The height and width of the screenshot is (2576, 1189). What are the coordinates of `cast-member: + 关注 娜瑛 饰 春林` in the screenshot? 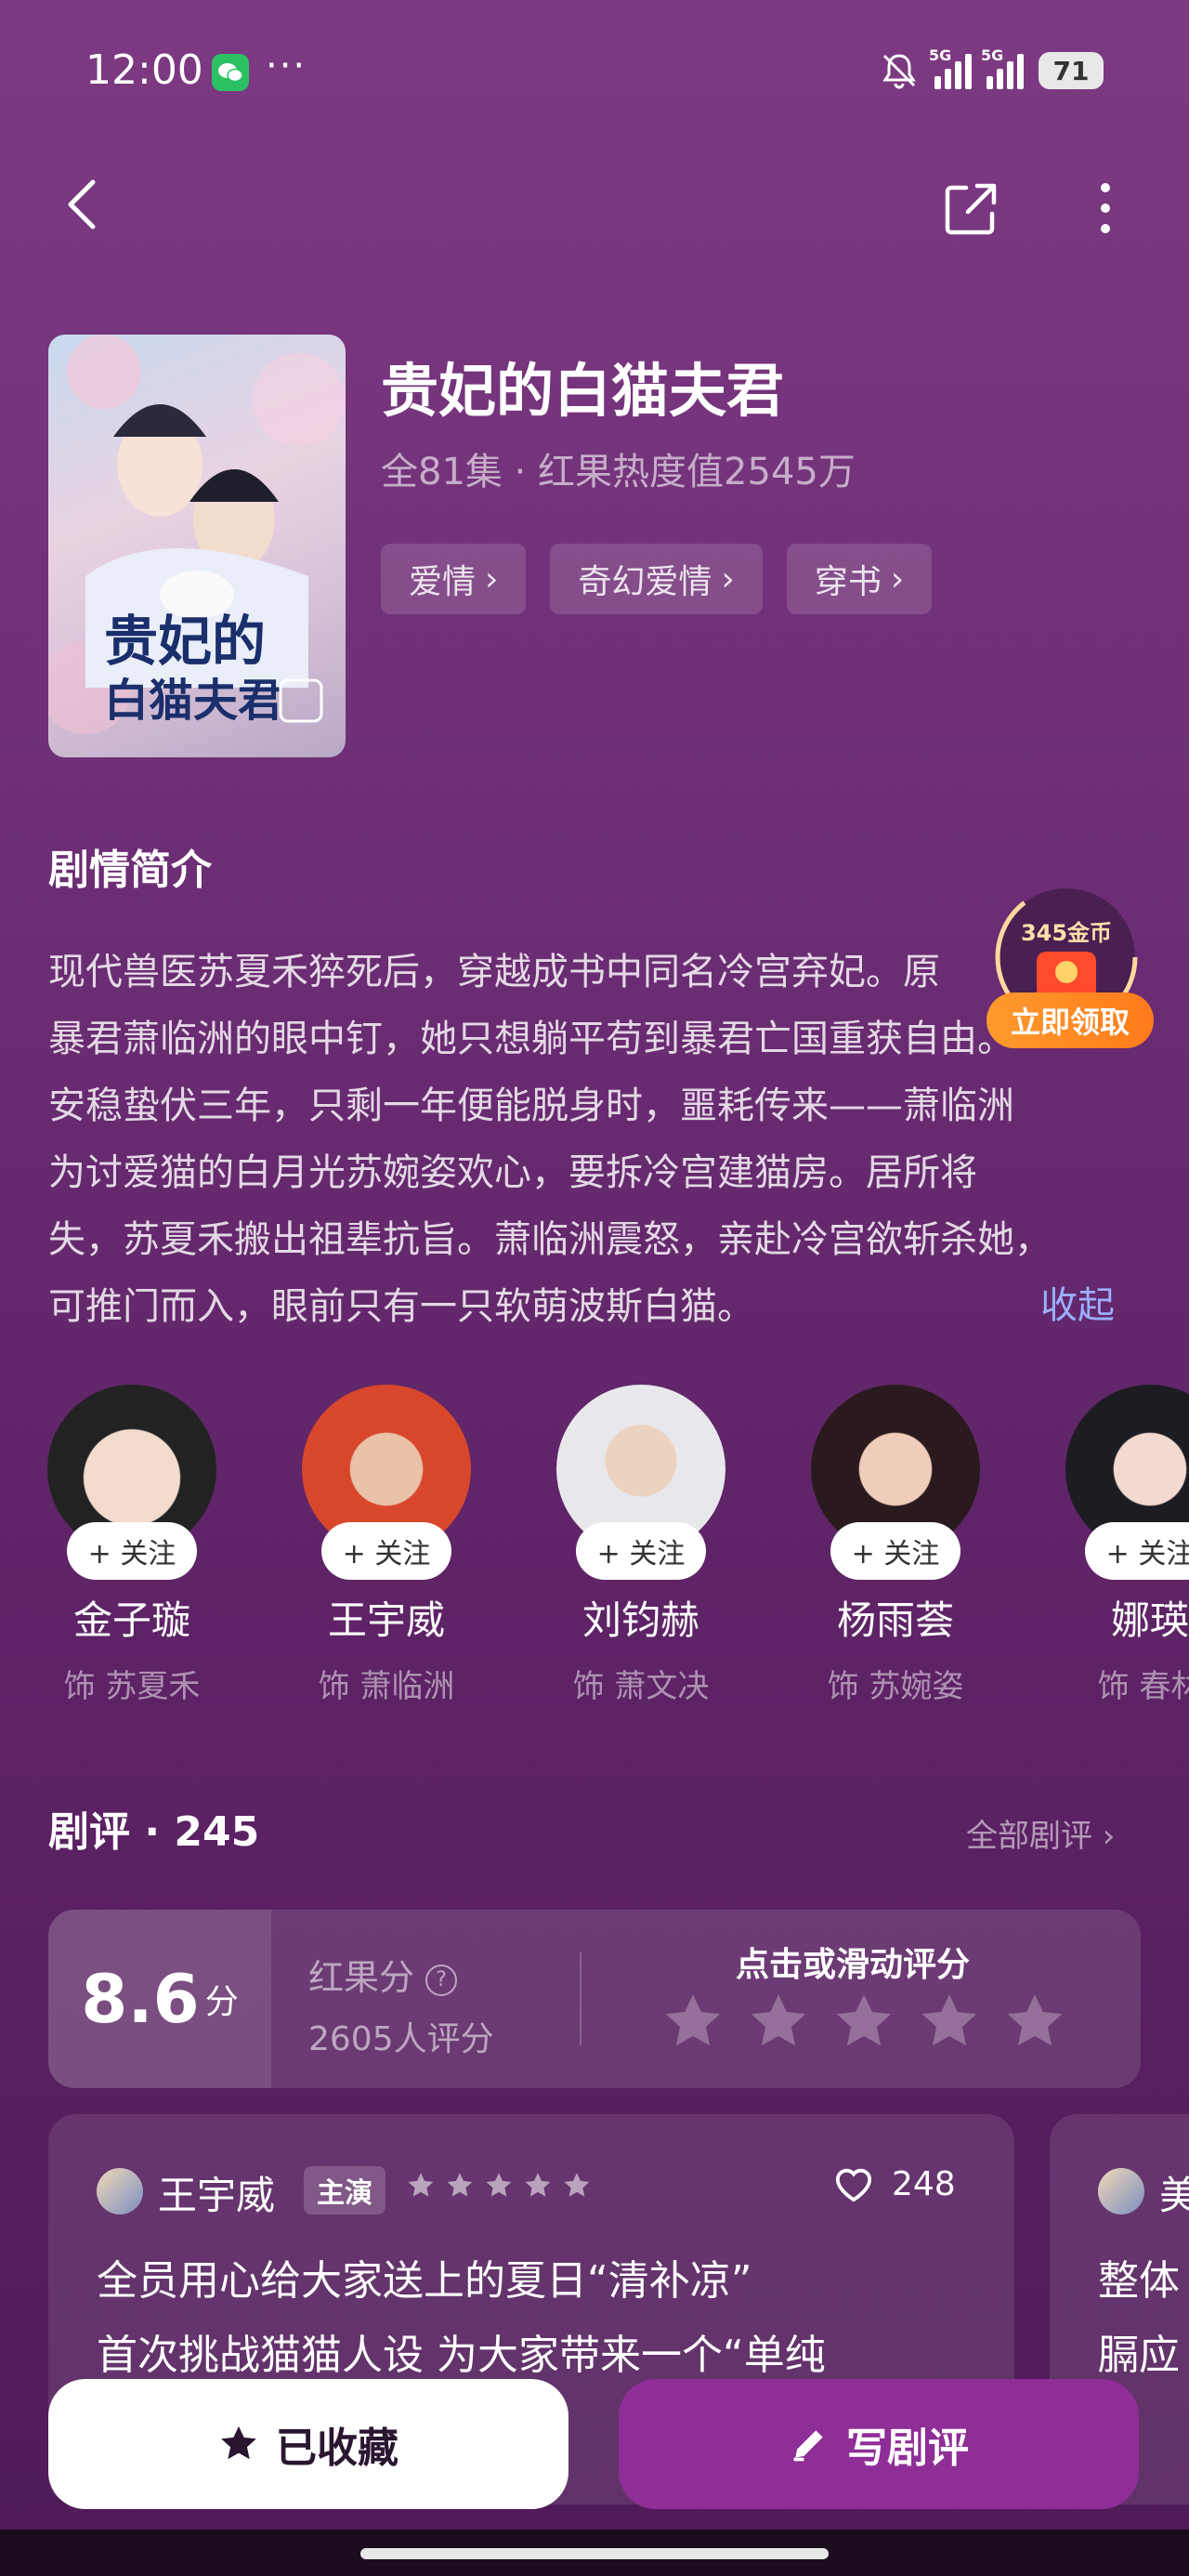 It's located at (1123, 1545).